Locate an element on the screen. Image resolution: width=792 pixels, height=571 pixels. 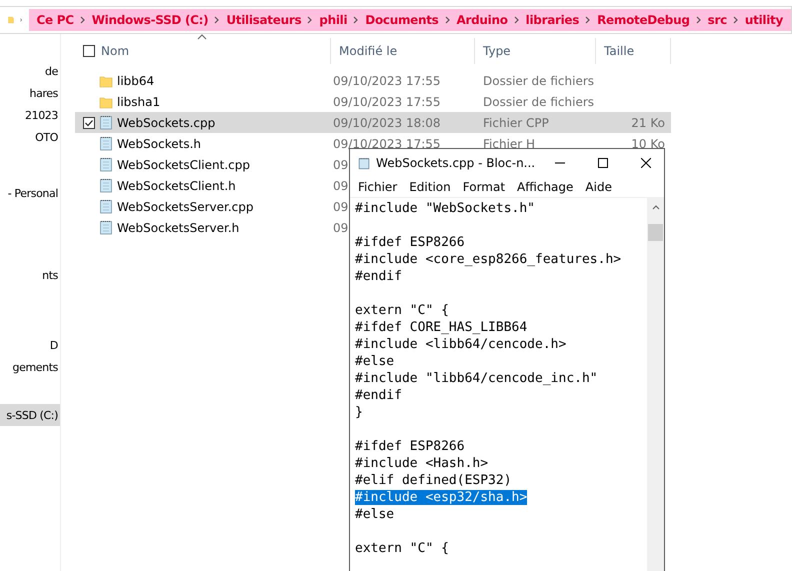
scroll-thumb is located at coordinates (655, 232).